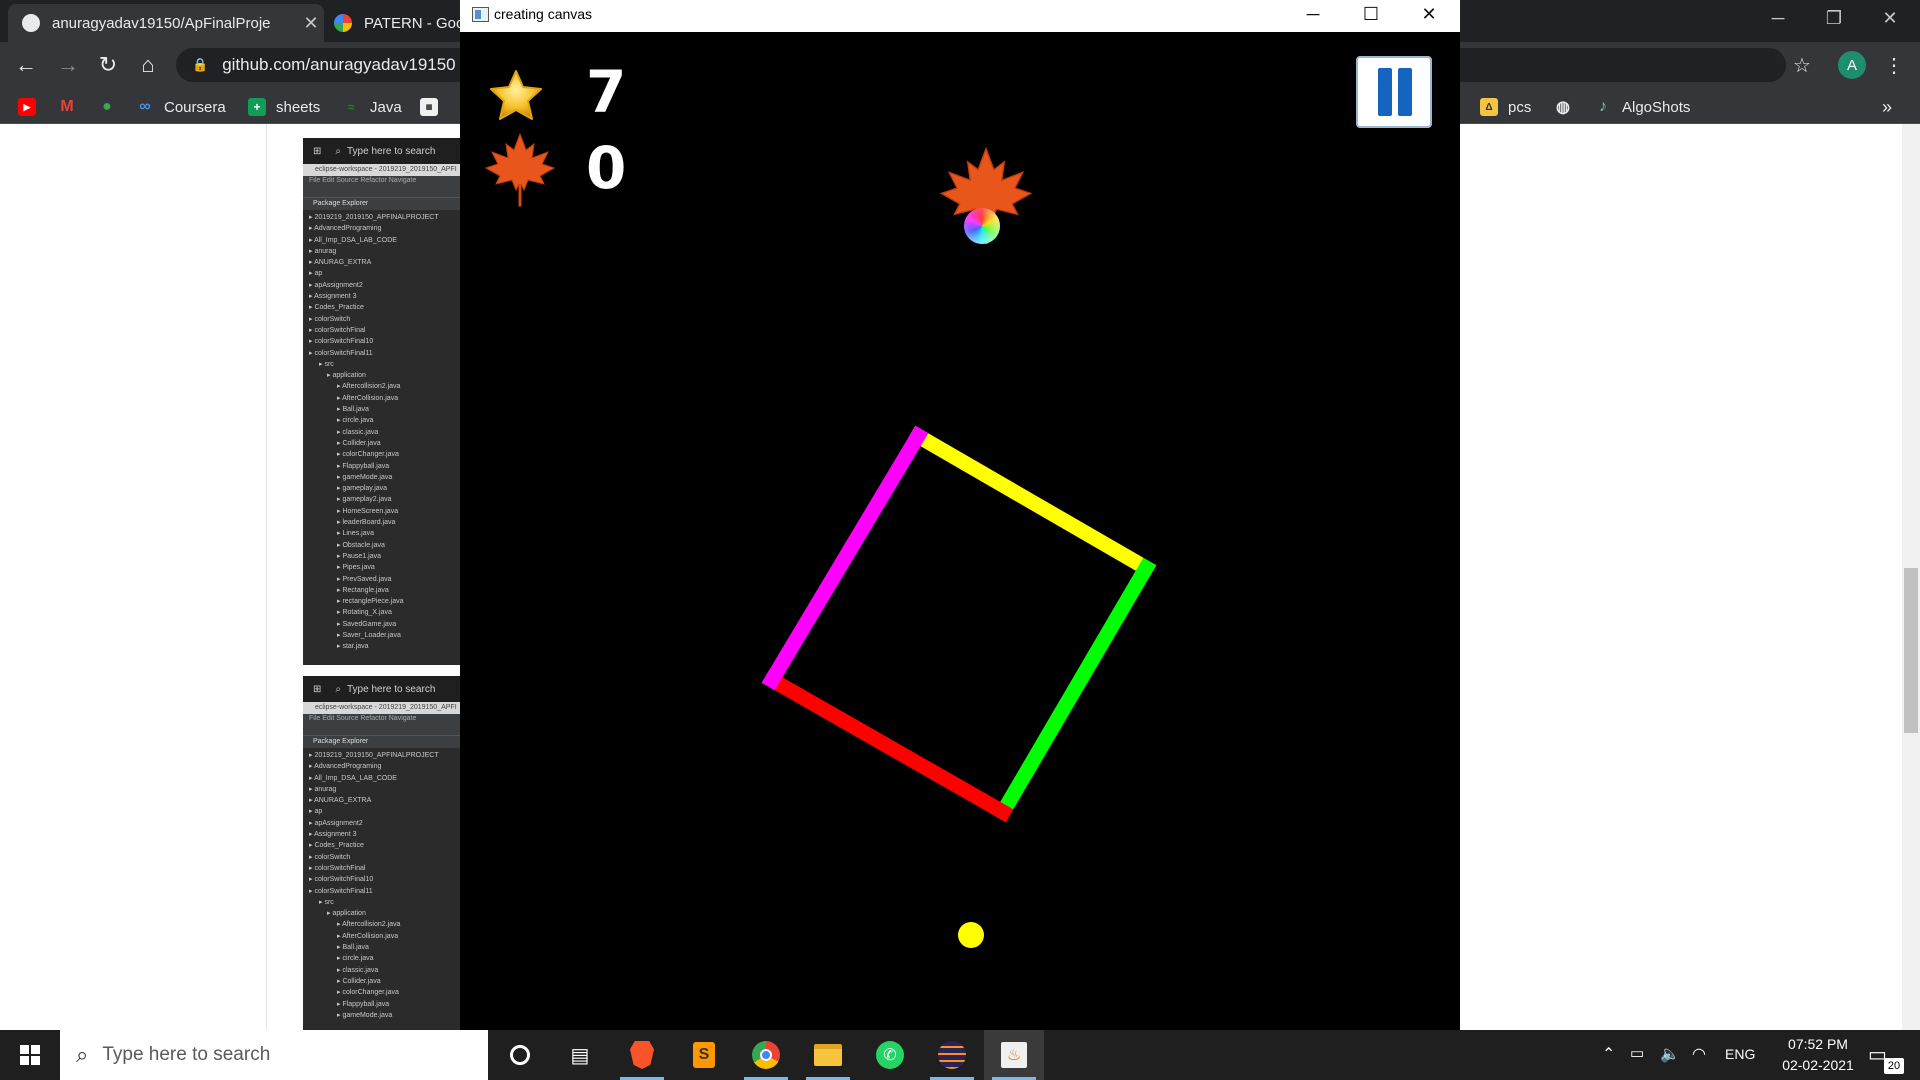 Image resolution: width=1920 pixels, height=1080 pixels. I want to click on bookmark-youtube: ▶, so click(32, 107).